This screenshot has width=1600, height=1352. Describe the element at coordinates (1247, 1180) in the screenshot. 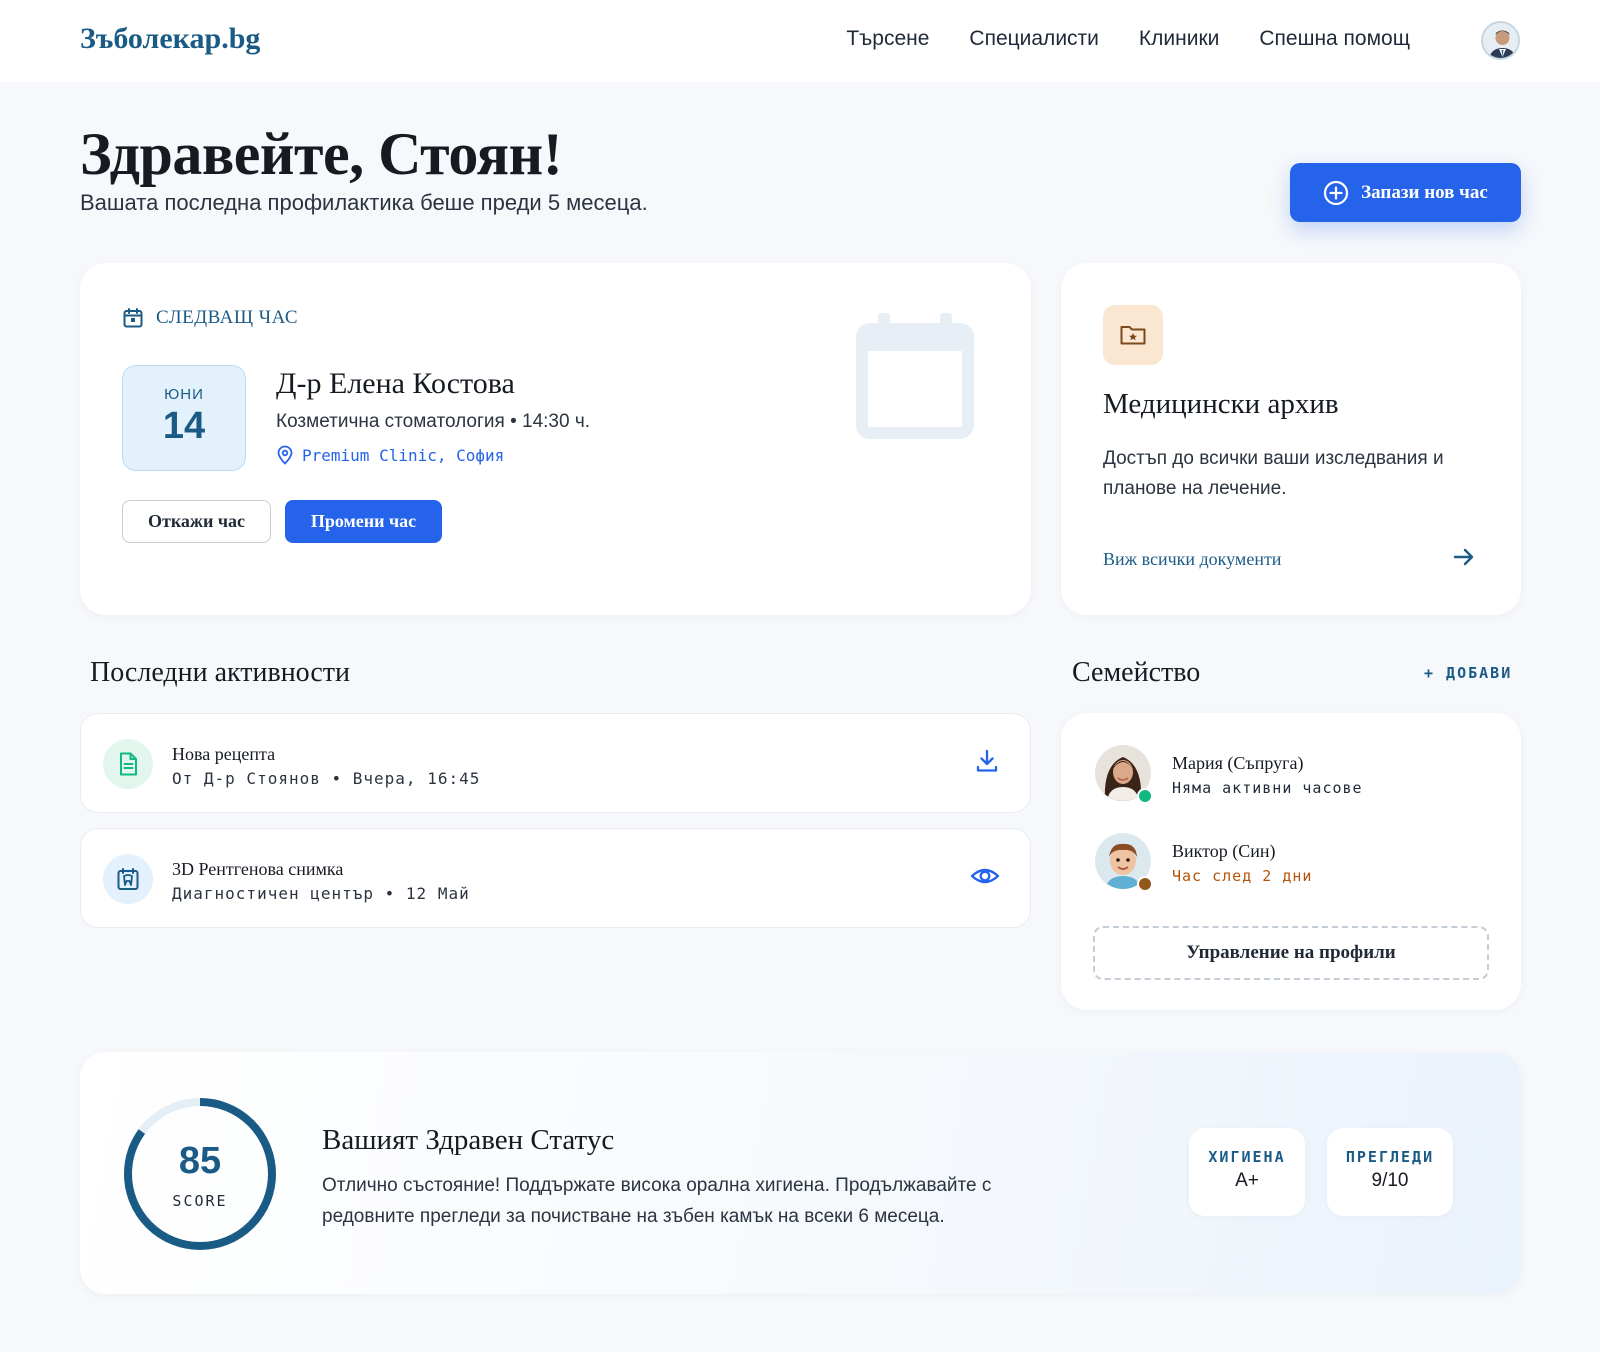

I see `stat-value: A+` at that location.